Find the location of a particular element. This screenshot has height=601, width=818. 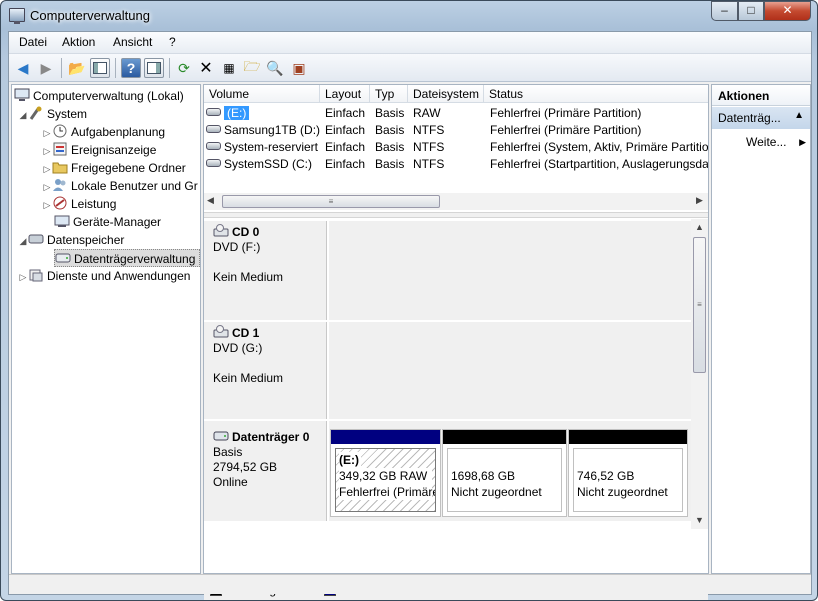

disk-size: 2794,52 GB is located at coordinates (245, 467).